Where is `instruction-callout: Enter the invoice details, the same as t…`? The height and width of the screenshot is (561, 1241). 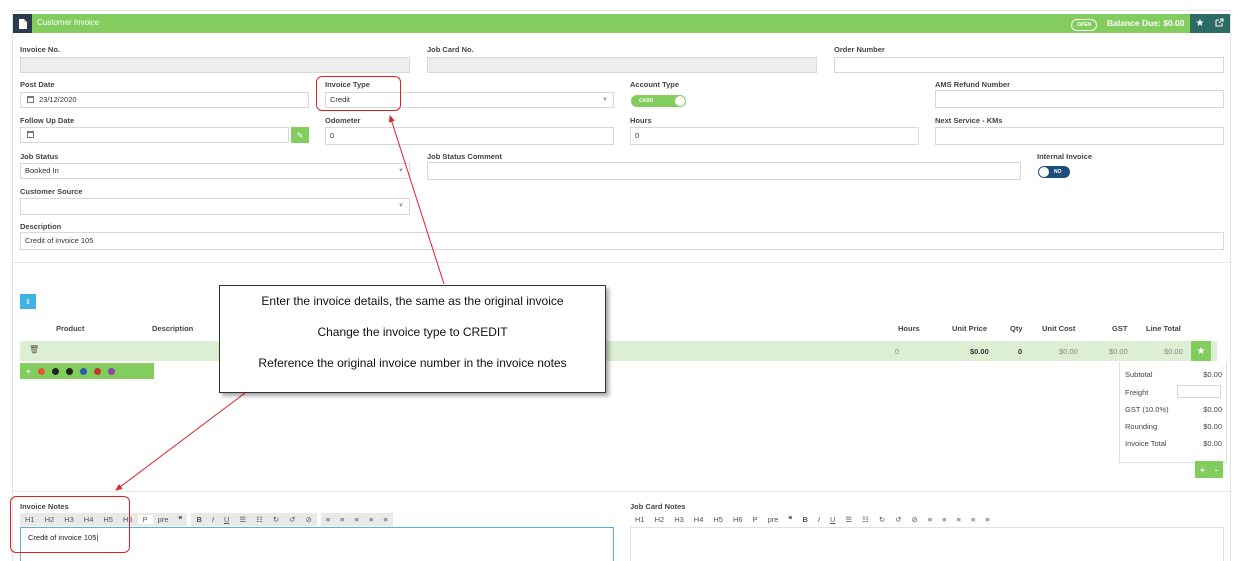
instruction-callout: Enter the invoice details, the same as t… is located at coordinates (412, 339).